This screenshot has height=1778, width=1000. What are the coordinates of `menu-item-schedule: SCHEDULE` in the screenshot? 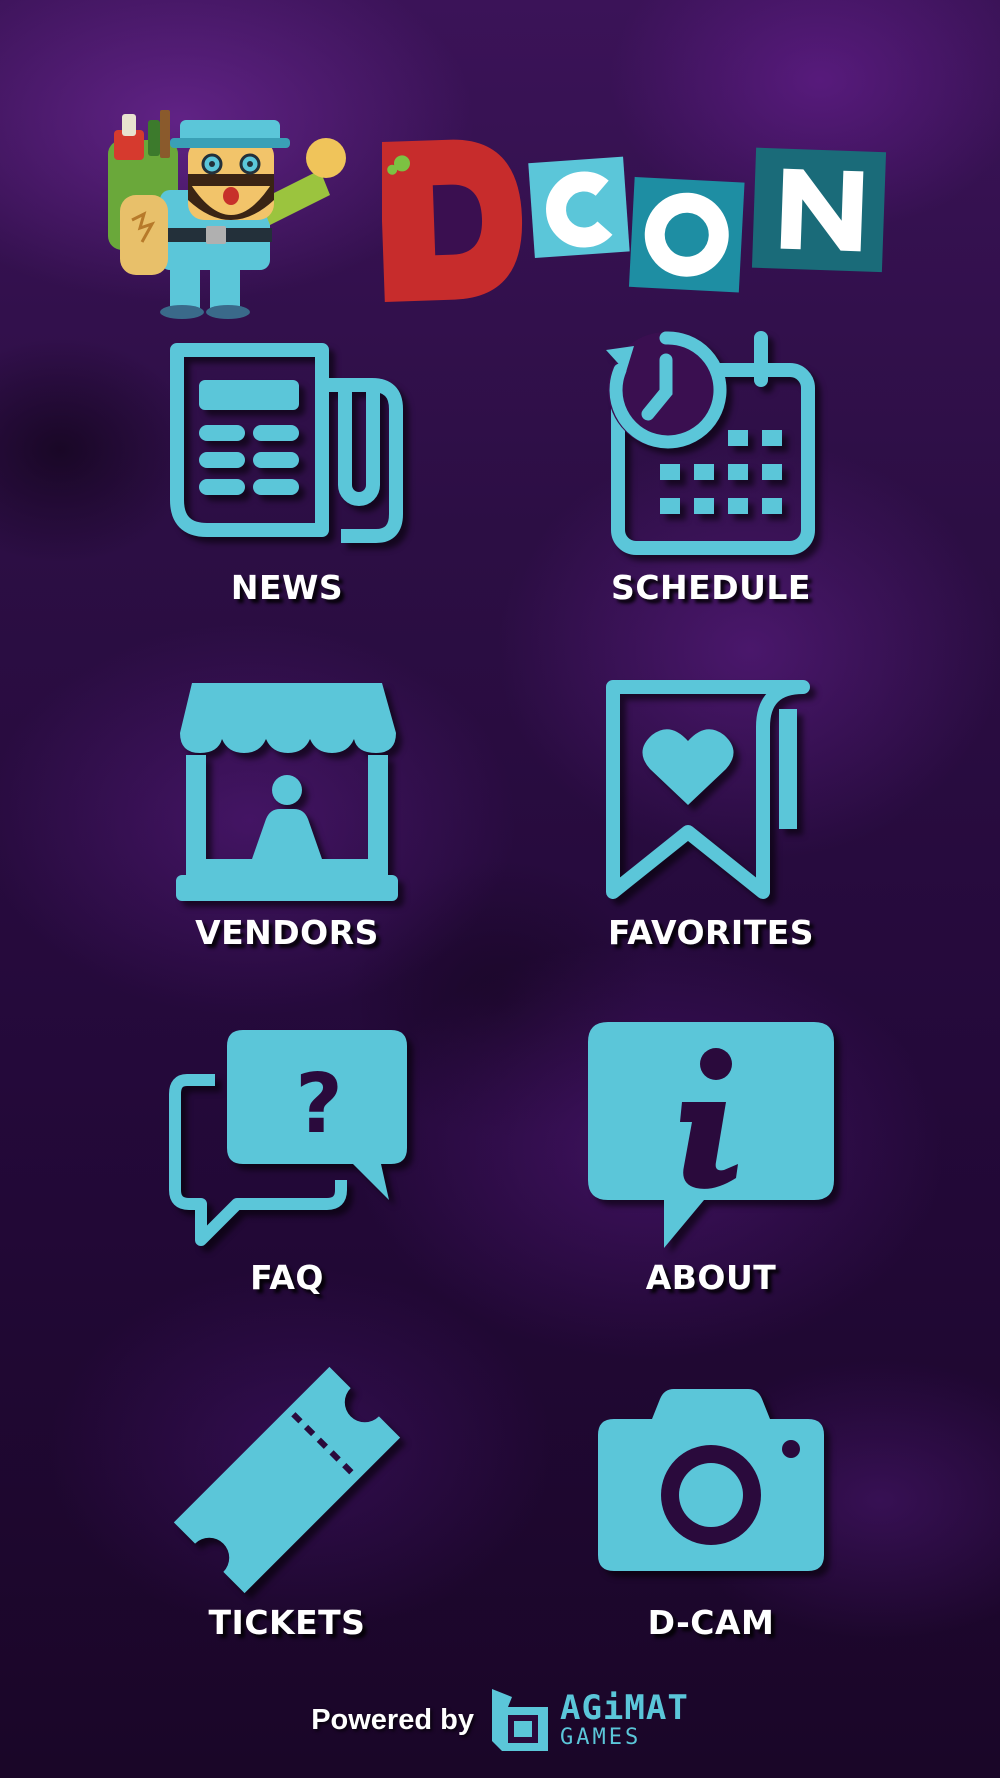 It's located at (711, 480).